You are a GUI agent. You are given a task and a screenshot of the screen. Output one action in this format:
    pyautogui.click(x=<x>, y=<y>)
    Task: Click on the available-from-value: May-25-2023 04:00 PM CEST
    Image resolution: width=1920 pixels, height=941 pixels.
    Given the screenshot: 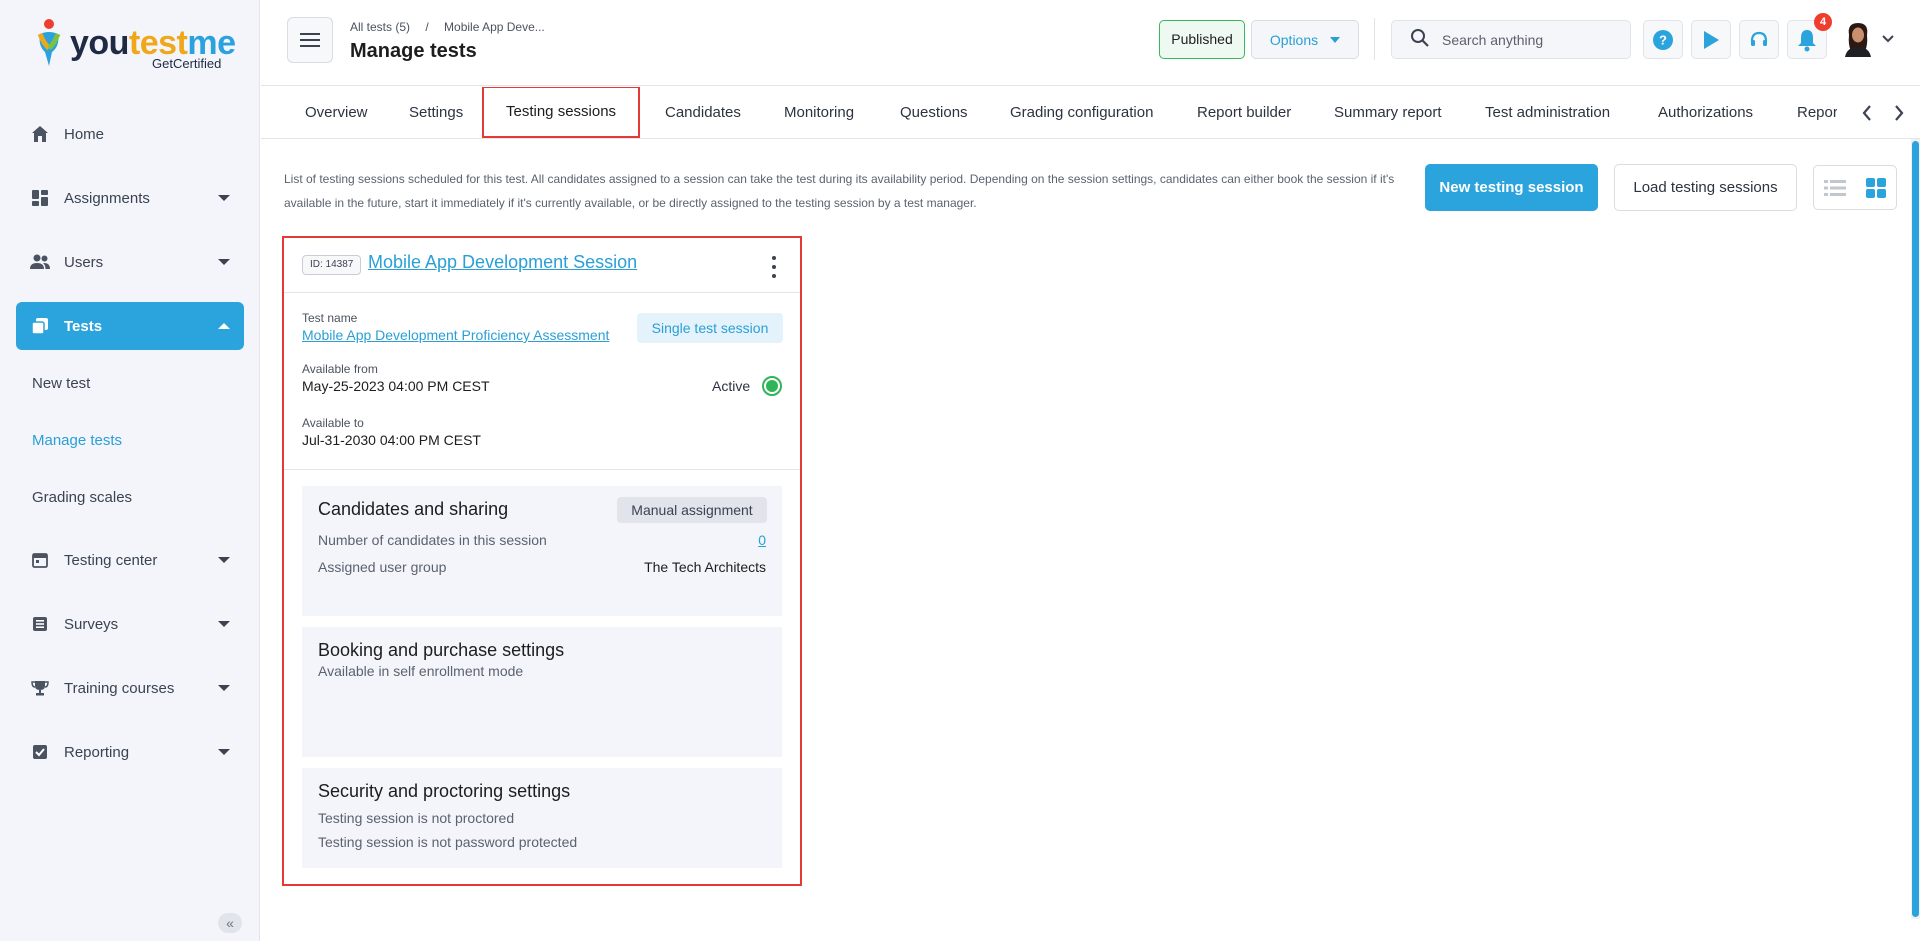 What is the action you would take?
    pyautogui.click(x=396, y=386)
    